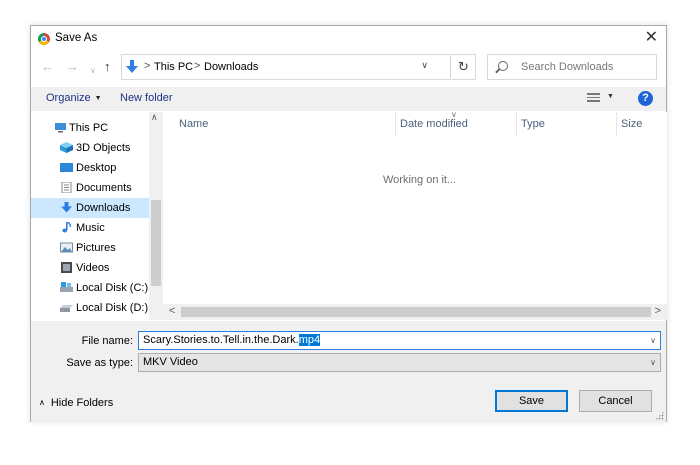 The image size is (700, 465). What do you see at coordinates (348, 99) in the screenshot?
I see `command-bar: Organize ▼ New folder ▼ ?` at bounding box center [348, 99].